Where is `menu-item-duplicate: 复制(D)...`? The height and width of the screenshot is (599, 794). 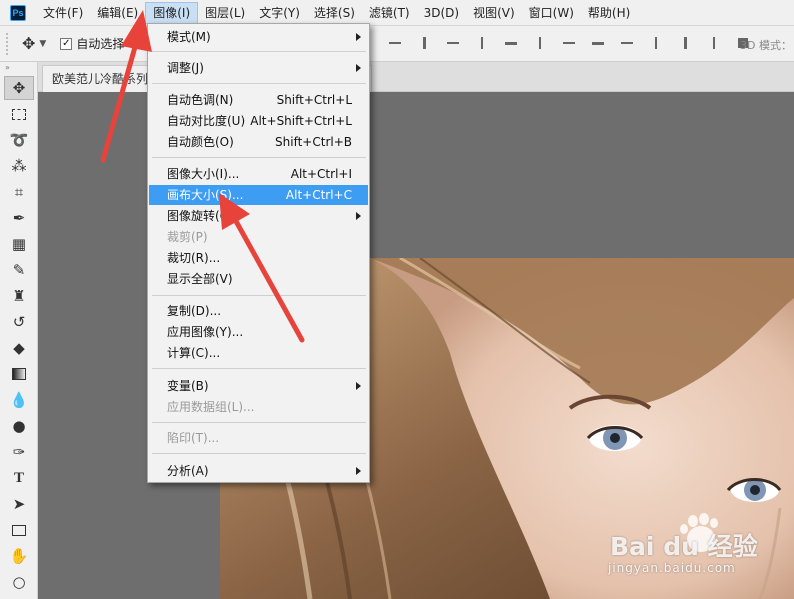
menu-item-duplicate: 复制(D)... is located at coordinates (258, 311).